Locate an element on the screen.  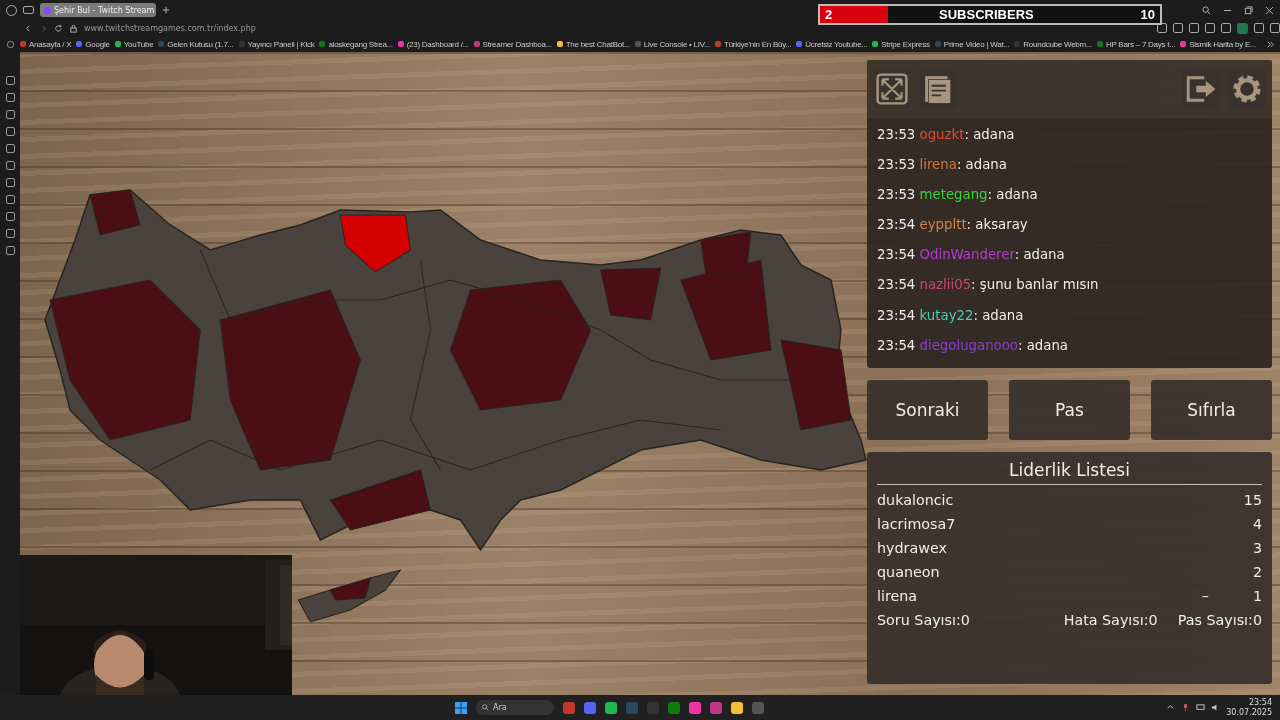
goal-current: 2 is located at coordinates (829, 14).